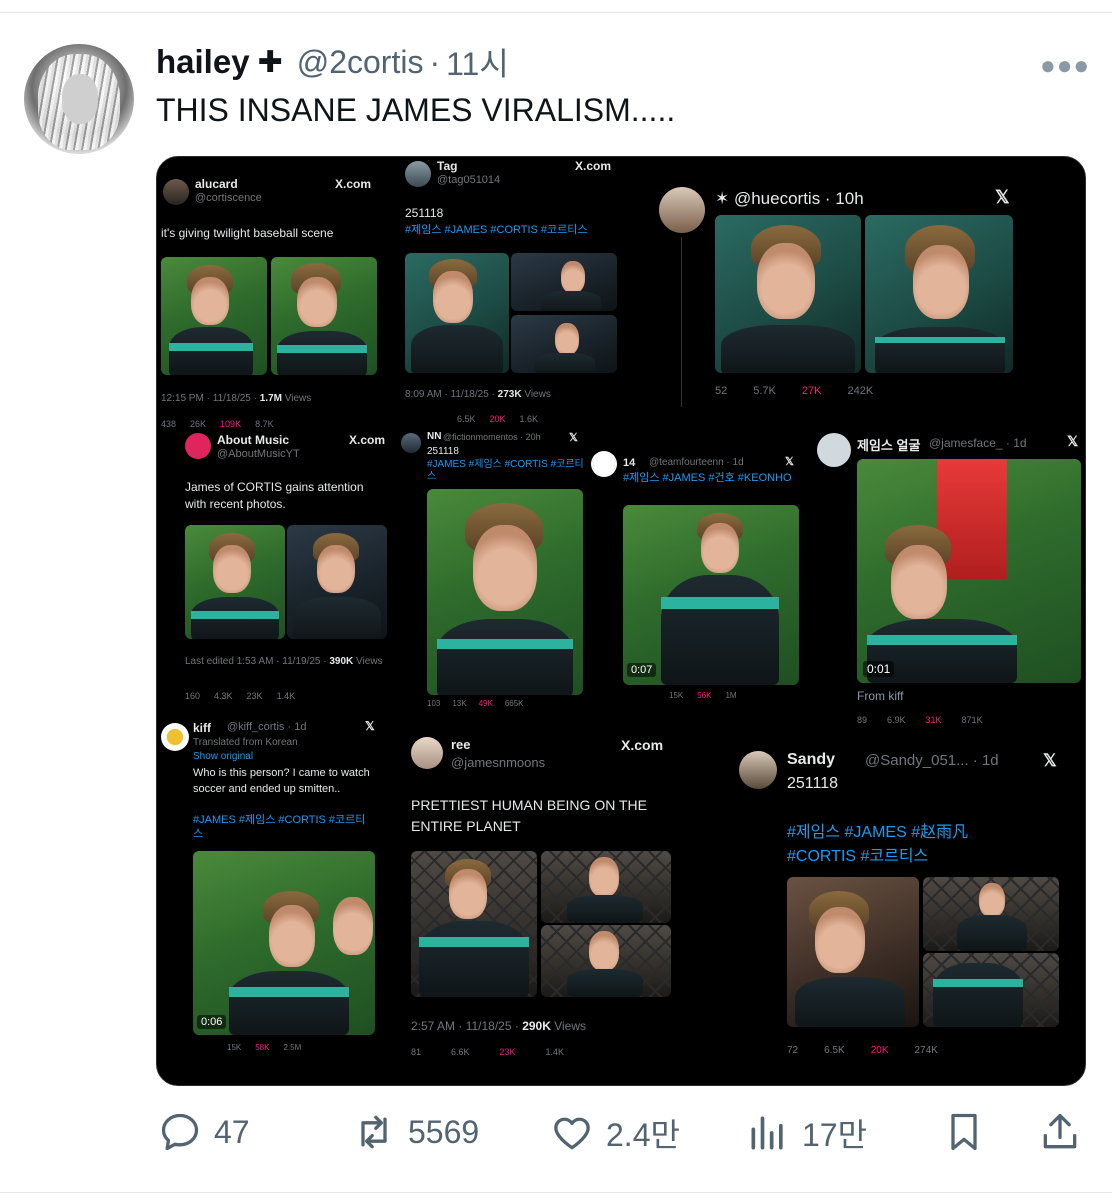 This screenshot has width=1112, height=1200. I want to click on card-stats: 52 5.7K 27K 242K, so click(794, 391).